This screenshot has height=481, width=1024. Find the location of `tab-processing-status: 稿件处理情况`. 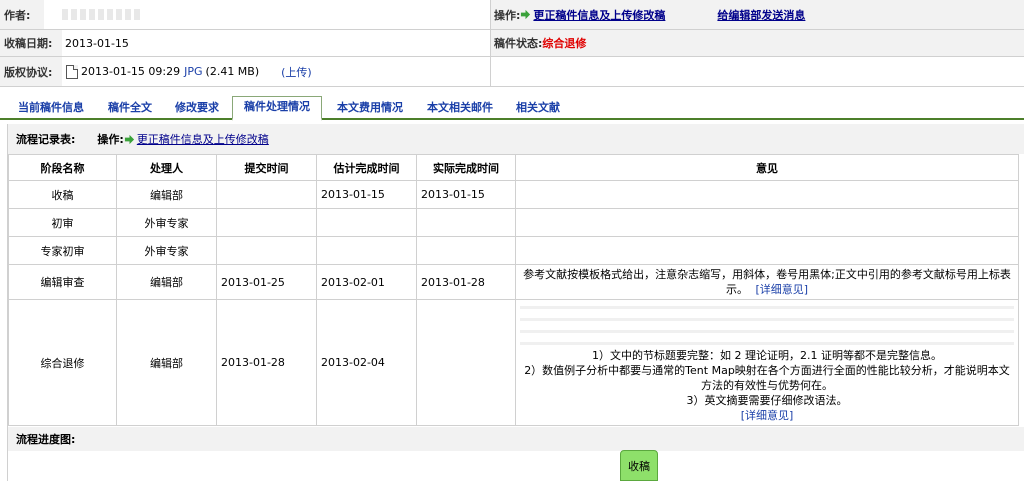

tab-processing-status: 稿件处理情况 is located at coordinates (277, 108).